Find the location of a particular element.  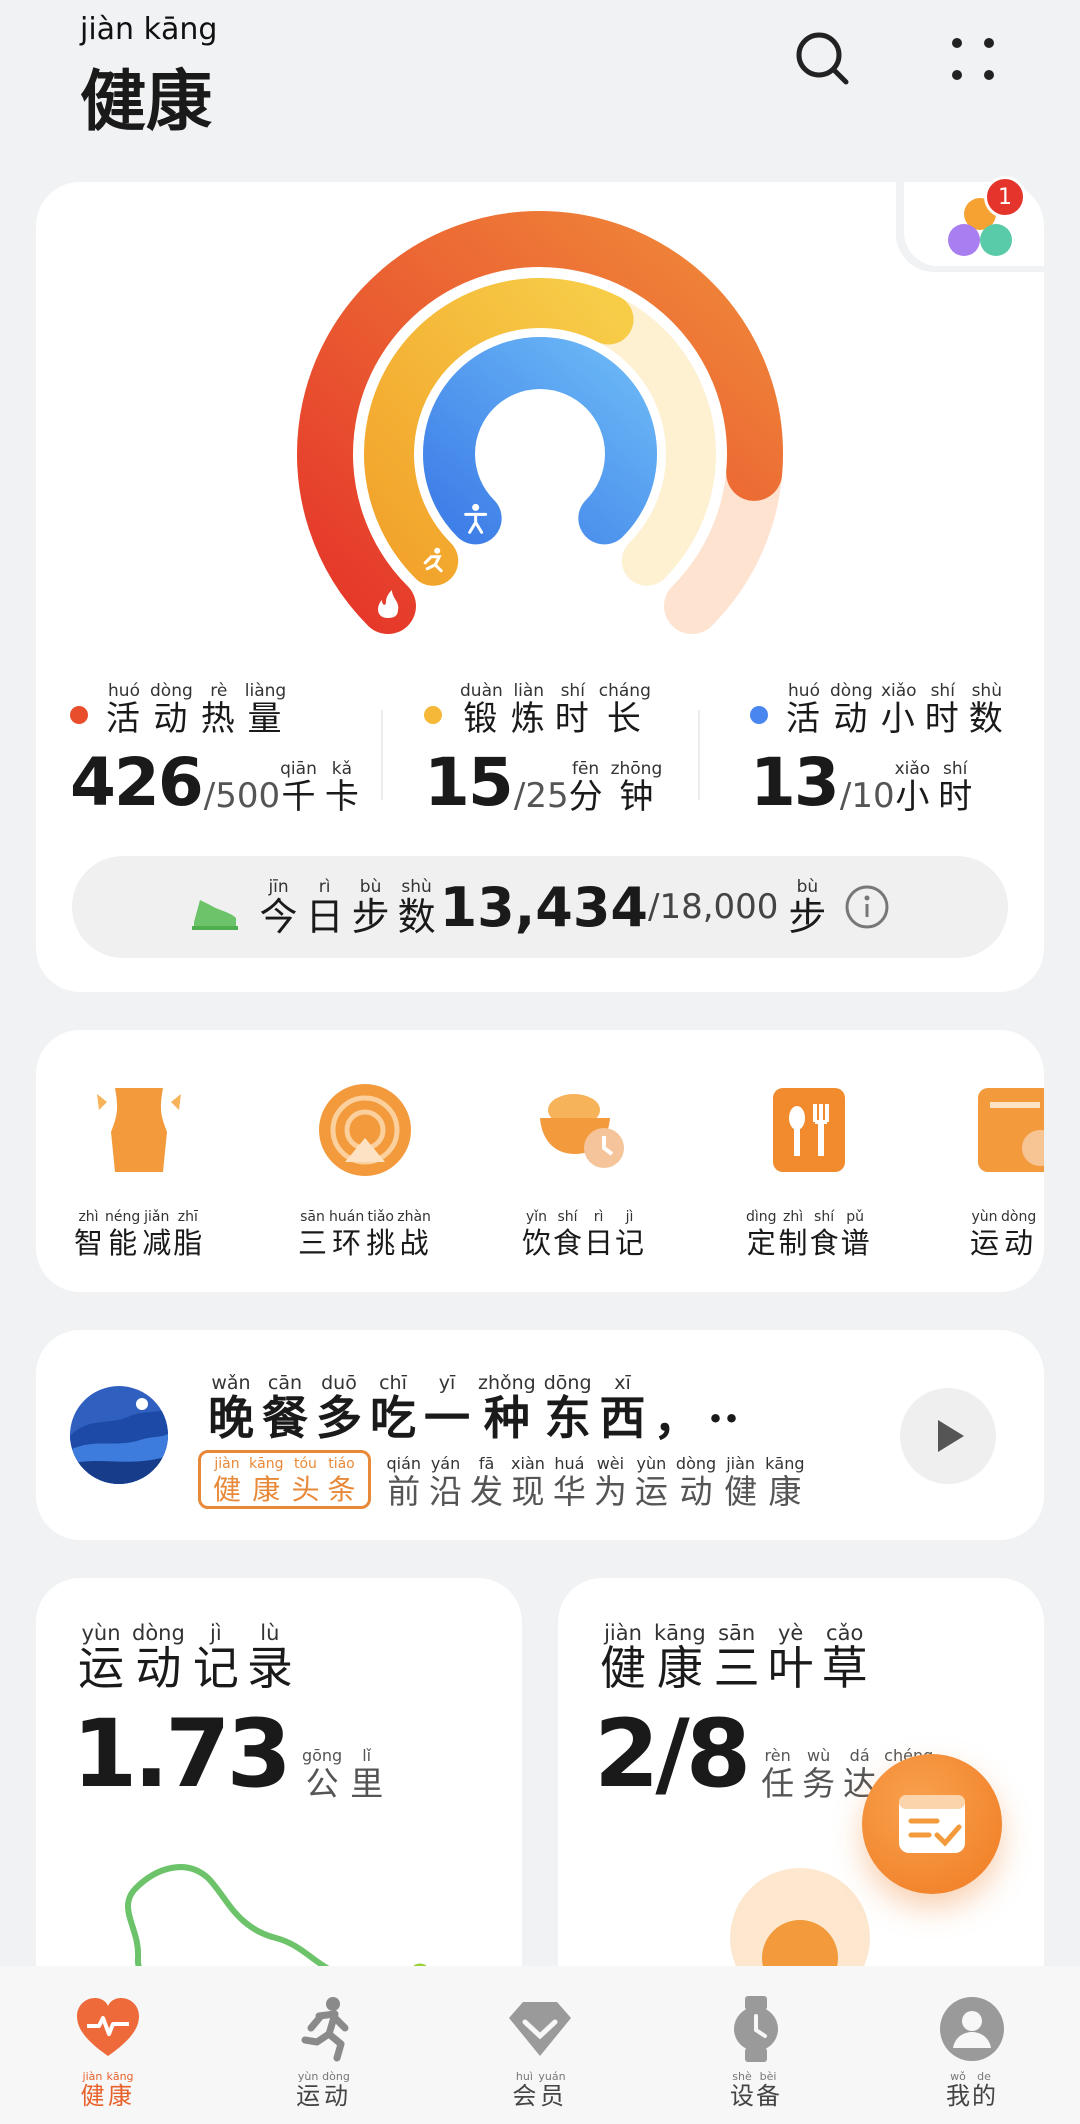

hanzi: 数 is located at coordinates (416, 917).